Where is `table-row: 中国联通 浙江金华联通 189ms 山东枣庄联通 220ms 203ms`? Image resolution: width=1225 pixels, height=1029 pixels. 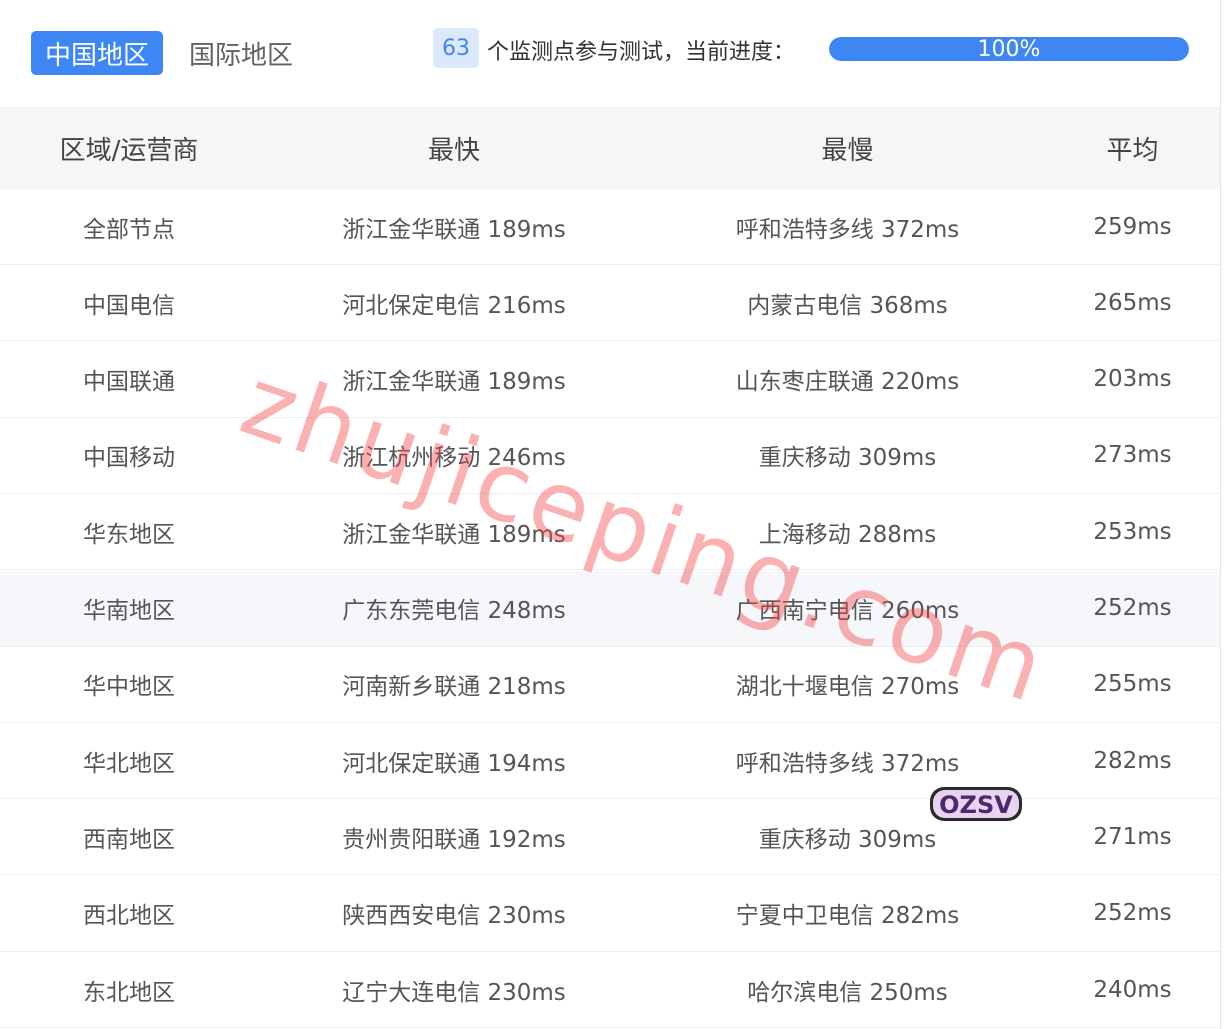
table-row: 中国联通 浙江金华联通 189ms 山东枣庄联通 220ms 203ms is located at coordinates (610, 379).